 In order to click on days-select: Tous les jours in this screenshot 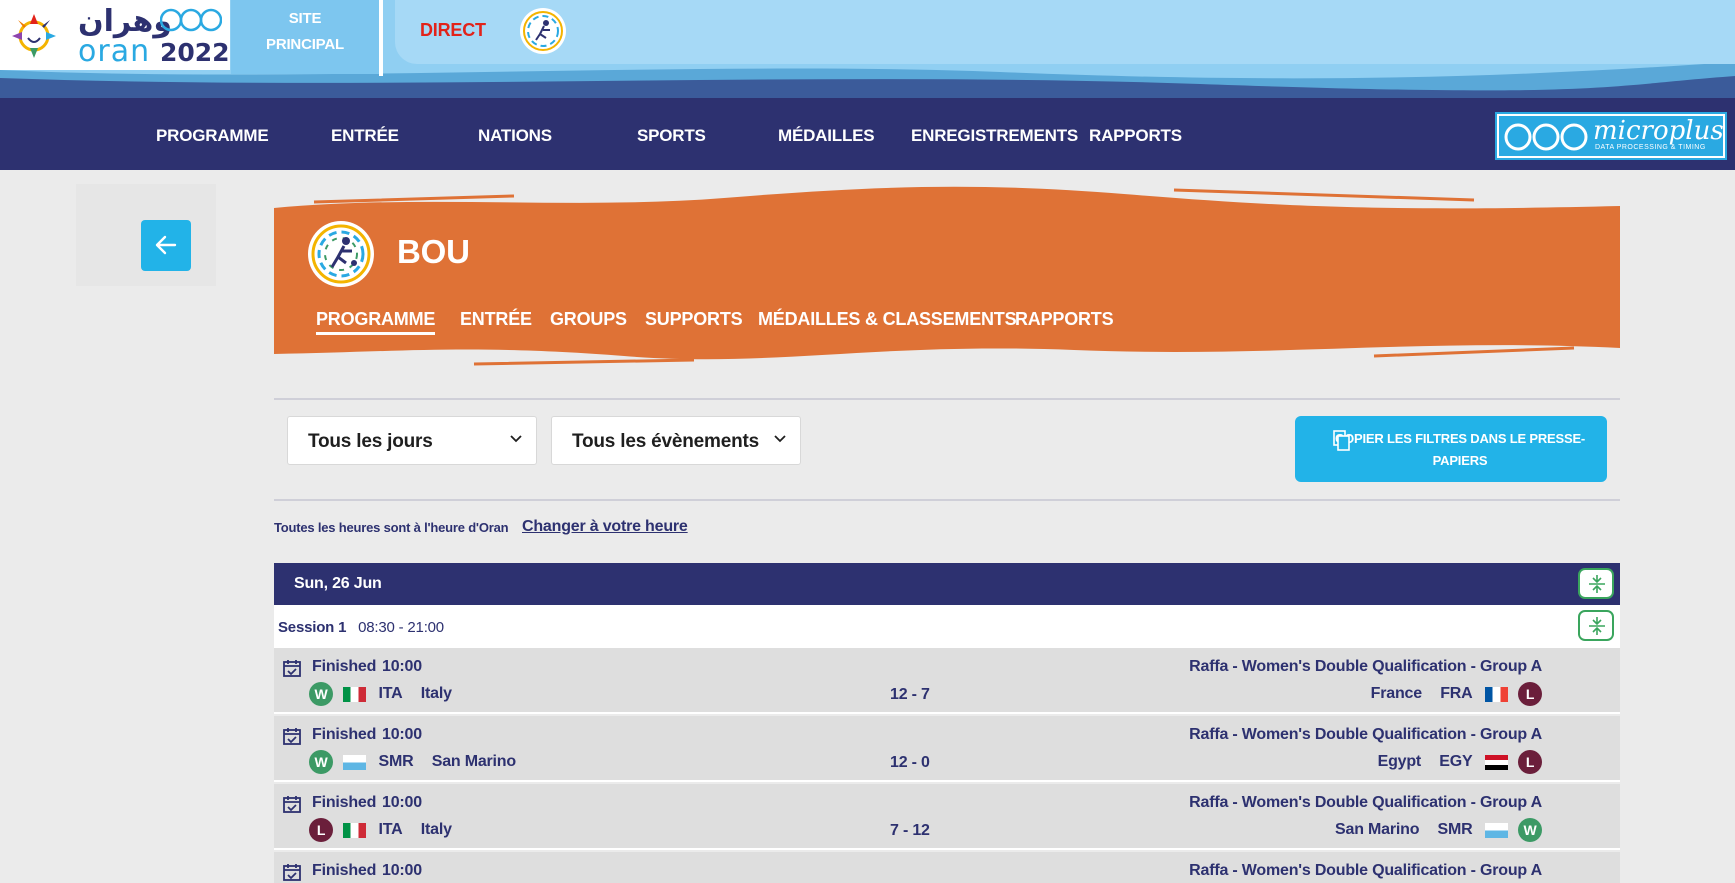, I will do `click(412, 440)`.